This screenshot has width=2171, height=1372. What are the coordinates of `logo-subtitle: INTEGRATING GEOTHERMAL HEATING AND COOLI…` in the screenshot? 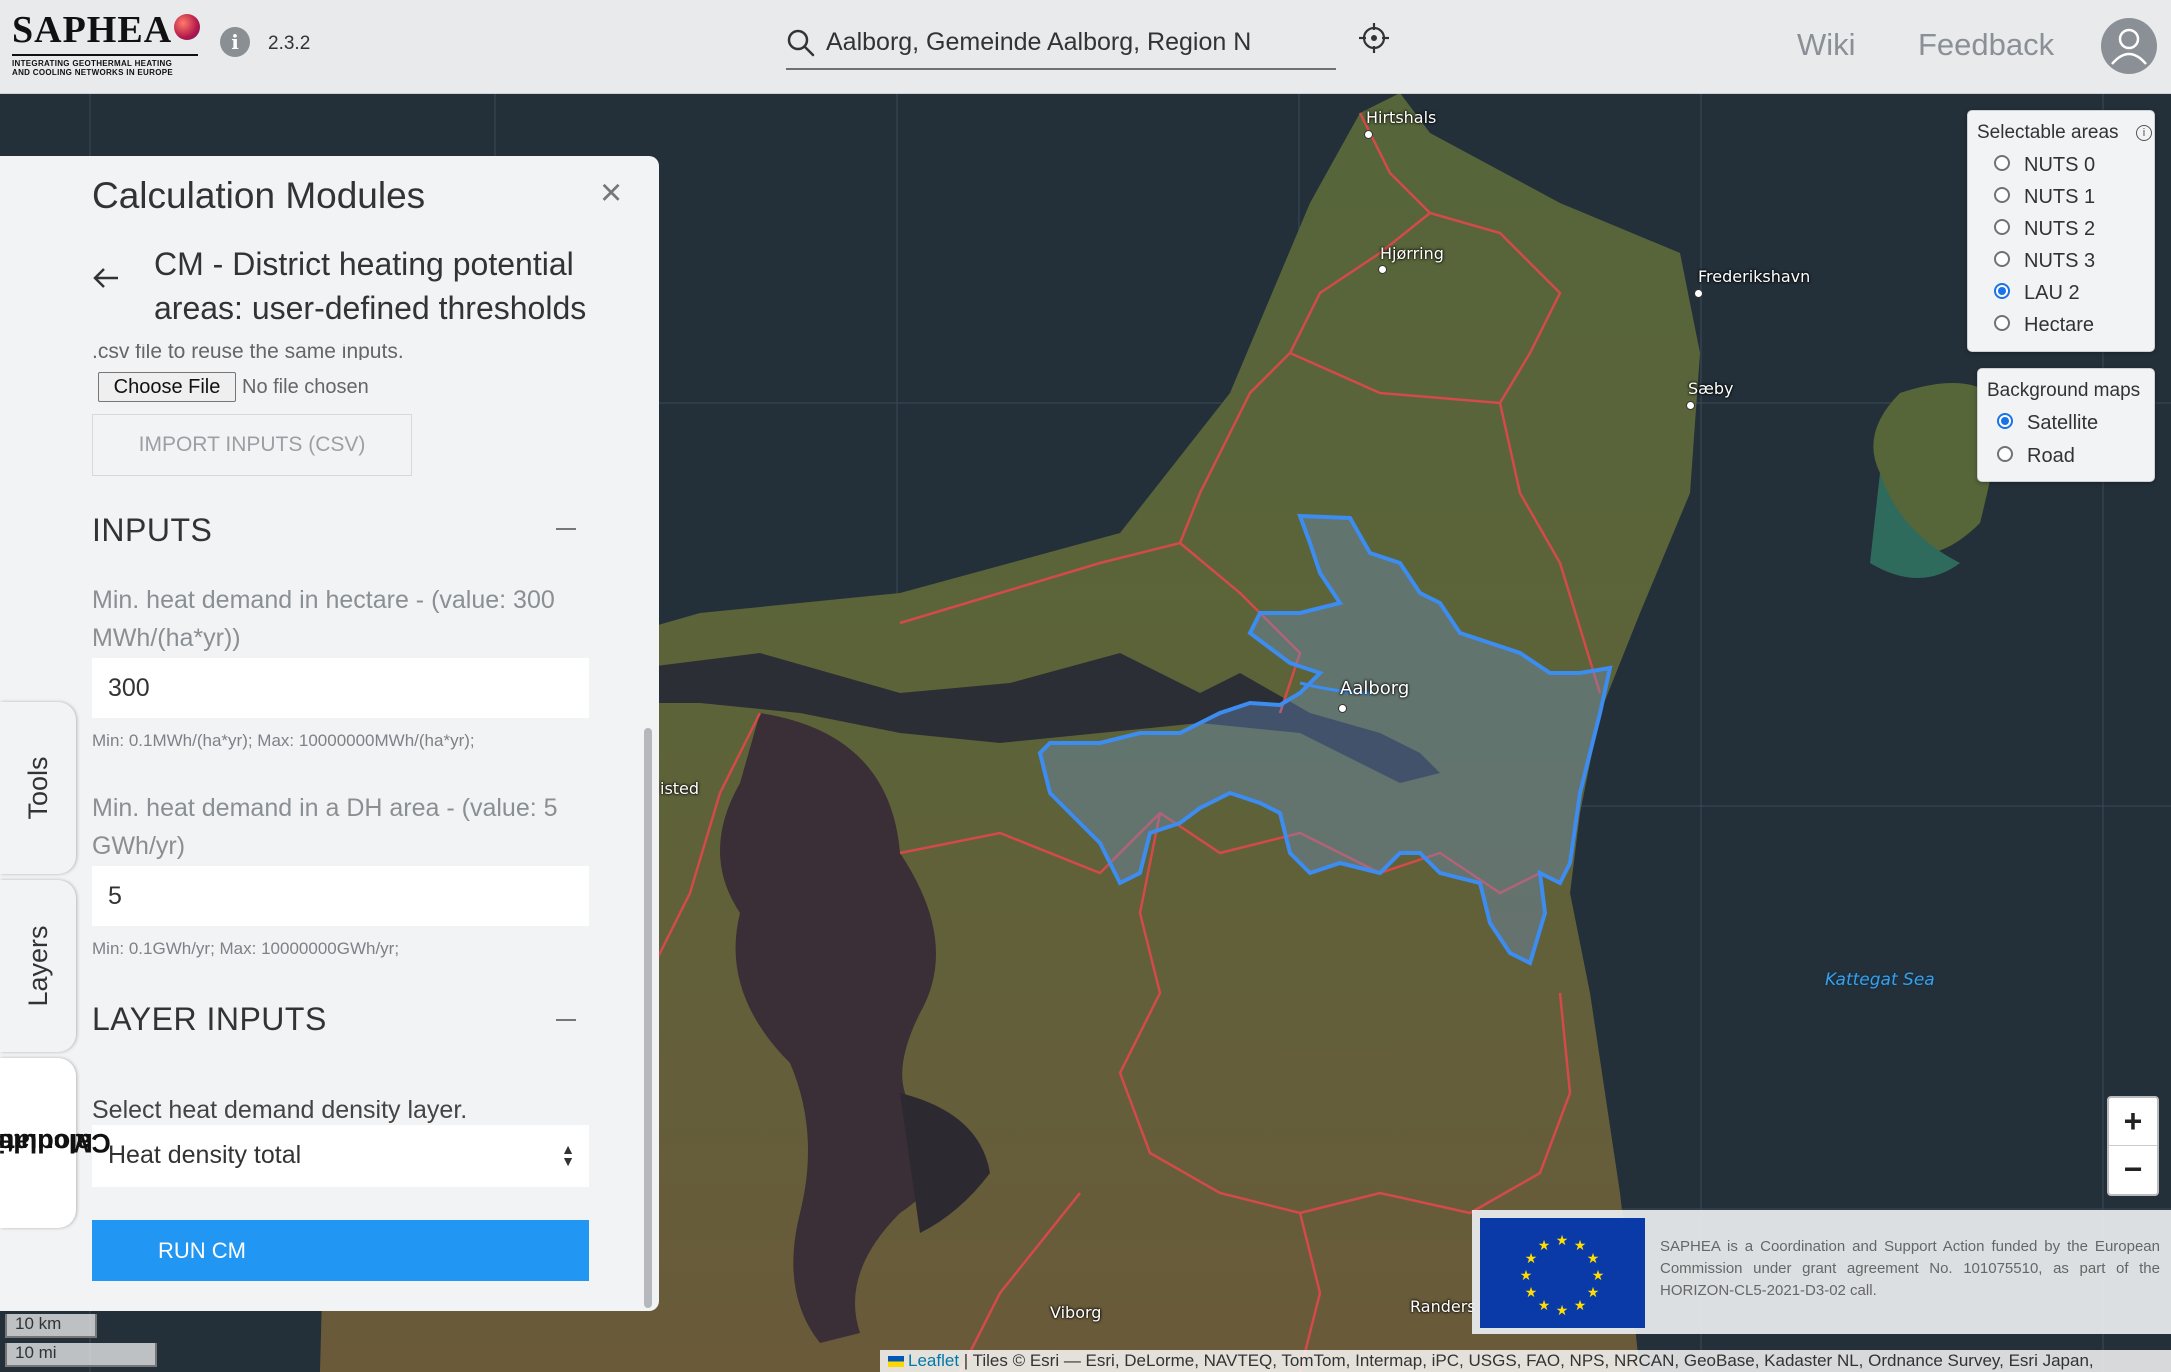 It's located at (93, 68).